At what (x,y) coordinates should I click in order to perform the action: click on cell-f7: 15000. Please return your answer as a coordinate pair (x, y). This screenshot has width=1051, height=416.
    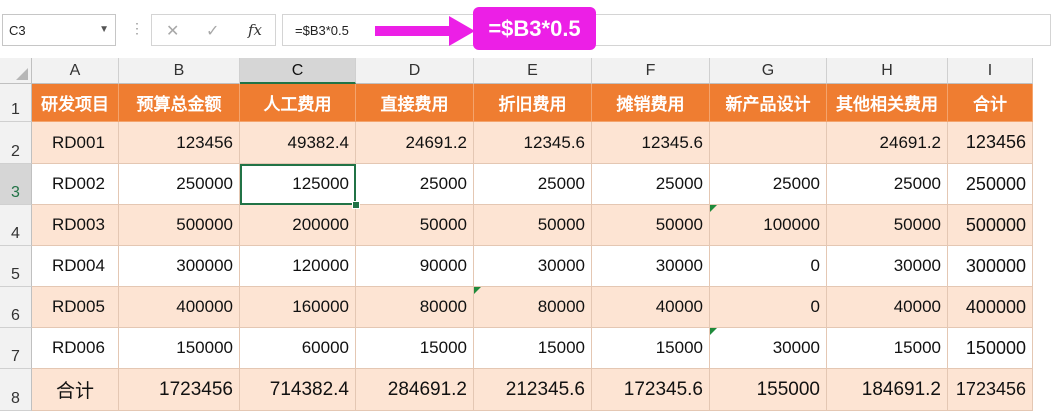
    Looking at the image, I should click on (651, 348).